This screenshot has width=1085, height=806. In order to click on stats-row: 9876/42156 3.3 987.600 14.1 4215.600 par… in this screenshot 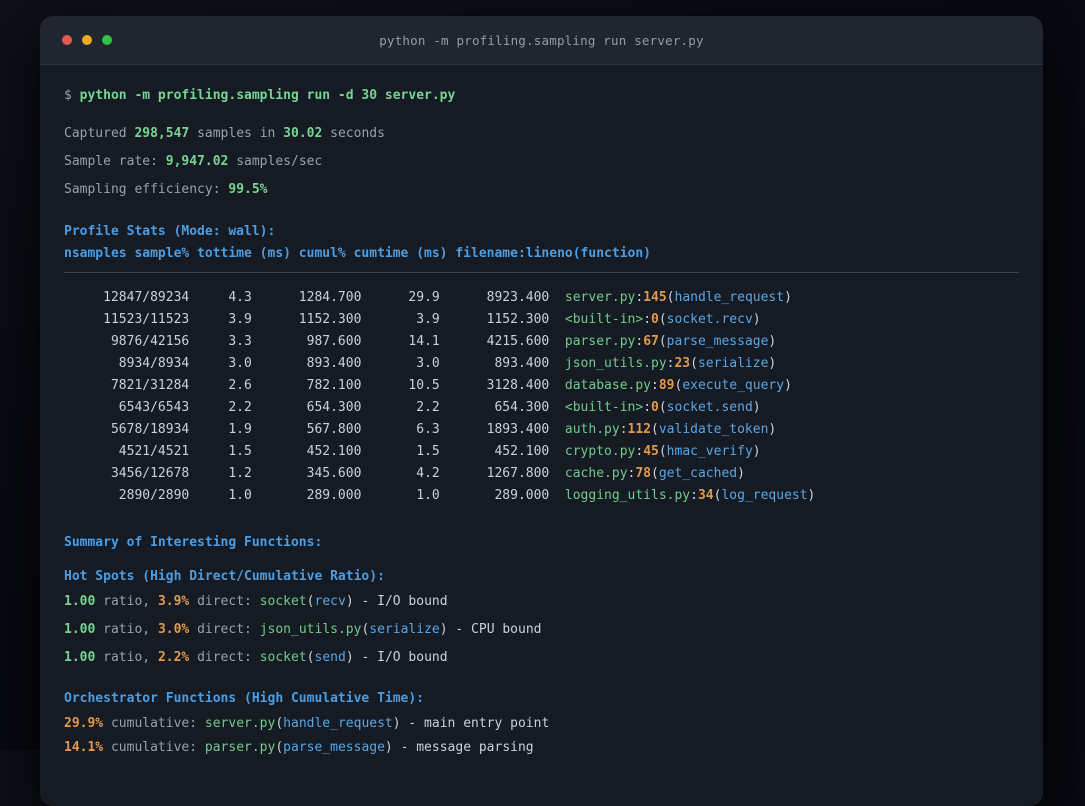, I will do `click(541, 342)`.